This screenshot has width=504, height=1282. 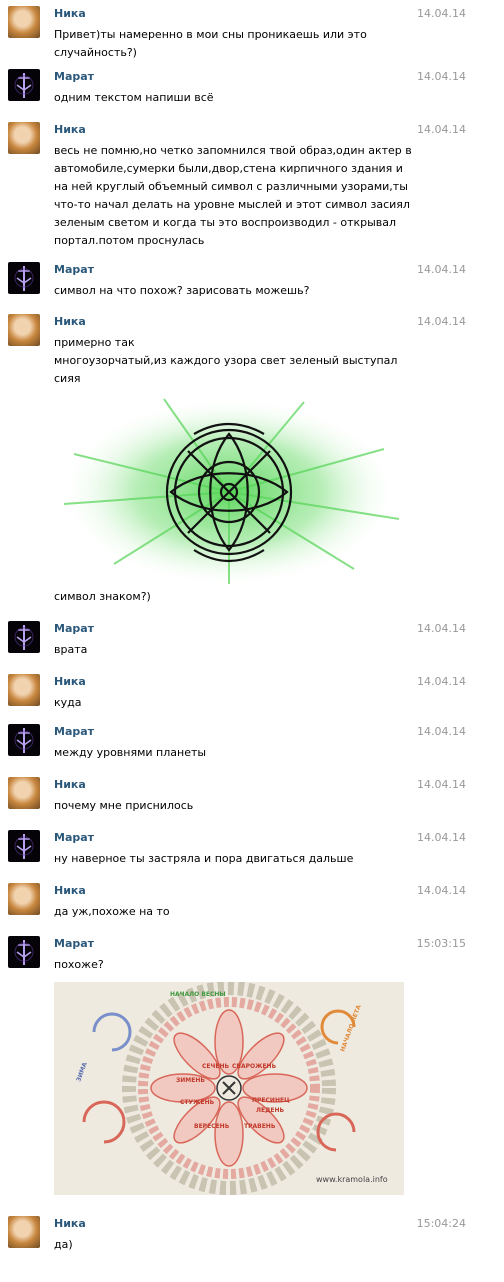 What do you see at coordinates (441, 943) in the screenshot?
I see `message-time: 15:03:15` at bounding box center [441, 943].